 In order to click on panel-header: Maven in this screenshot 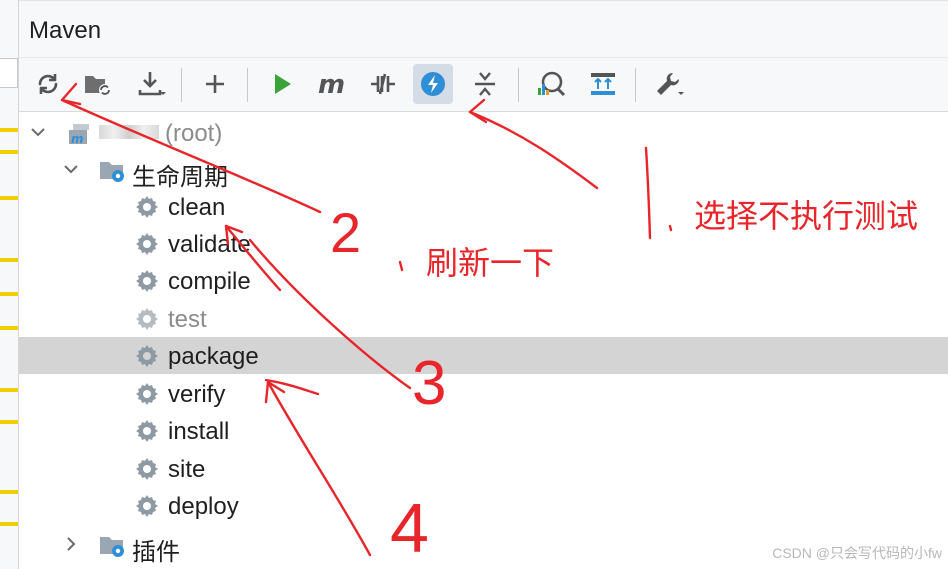, I will do `click(483, 29)`.